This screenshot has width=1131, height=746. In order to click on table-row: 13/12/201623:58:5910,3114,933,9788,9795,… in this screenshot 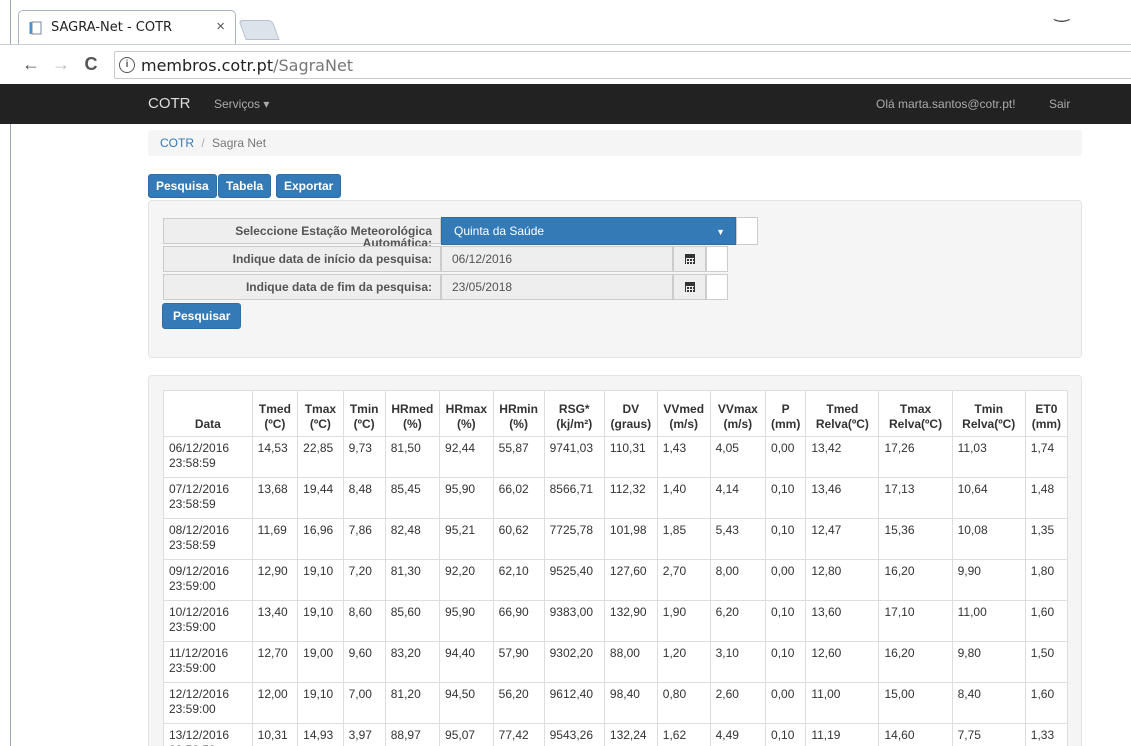, I will do `click(616, 734)`.